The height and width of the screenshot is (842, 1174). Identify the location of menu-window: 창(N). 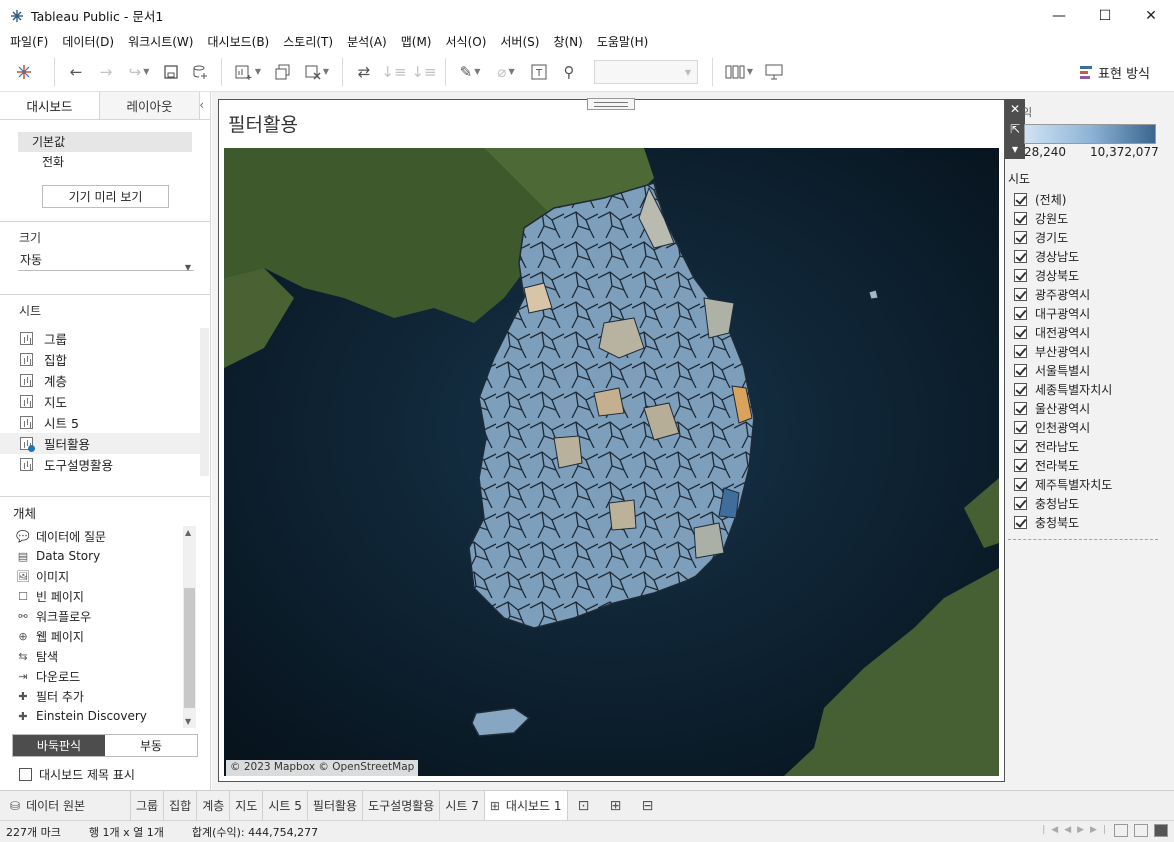
(567, 41).